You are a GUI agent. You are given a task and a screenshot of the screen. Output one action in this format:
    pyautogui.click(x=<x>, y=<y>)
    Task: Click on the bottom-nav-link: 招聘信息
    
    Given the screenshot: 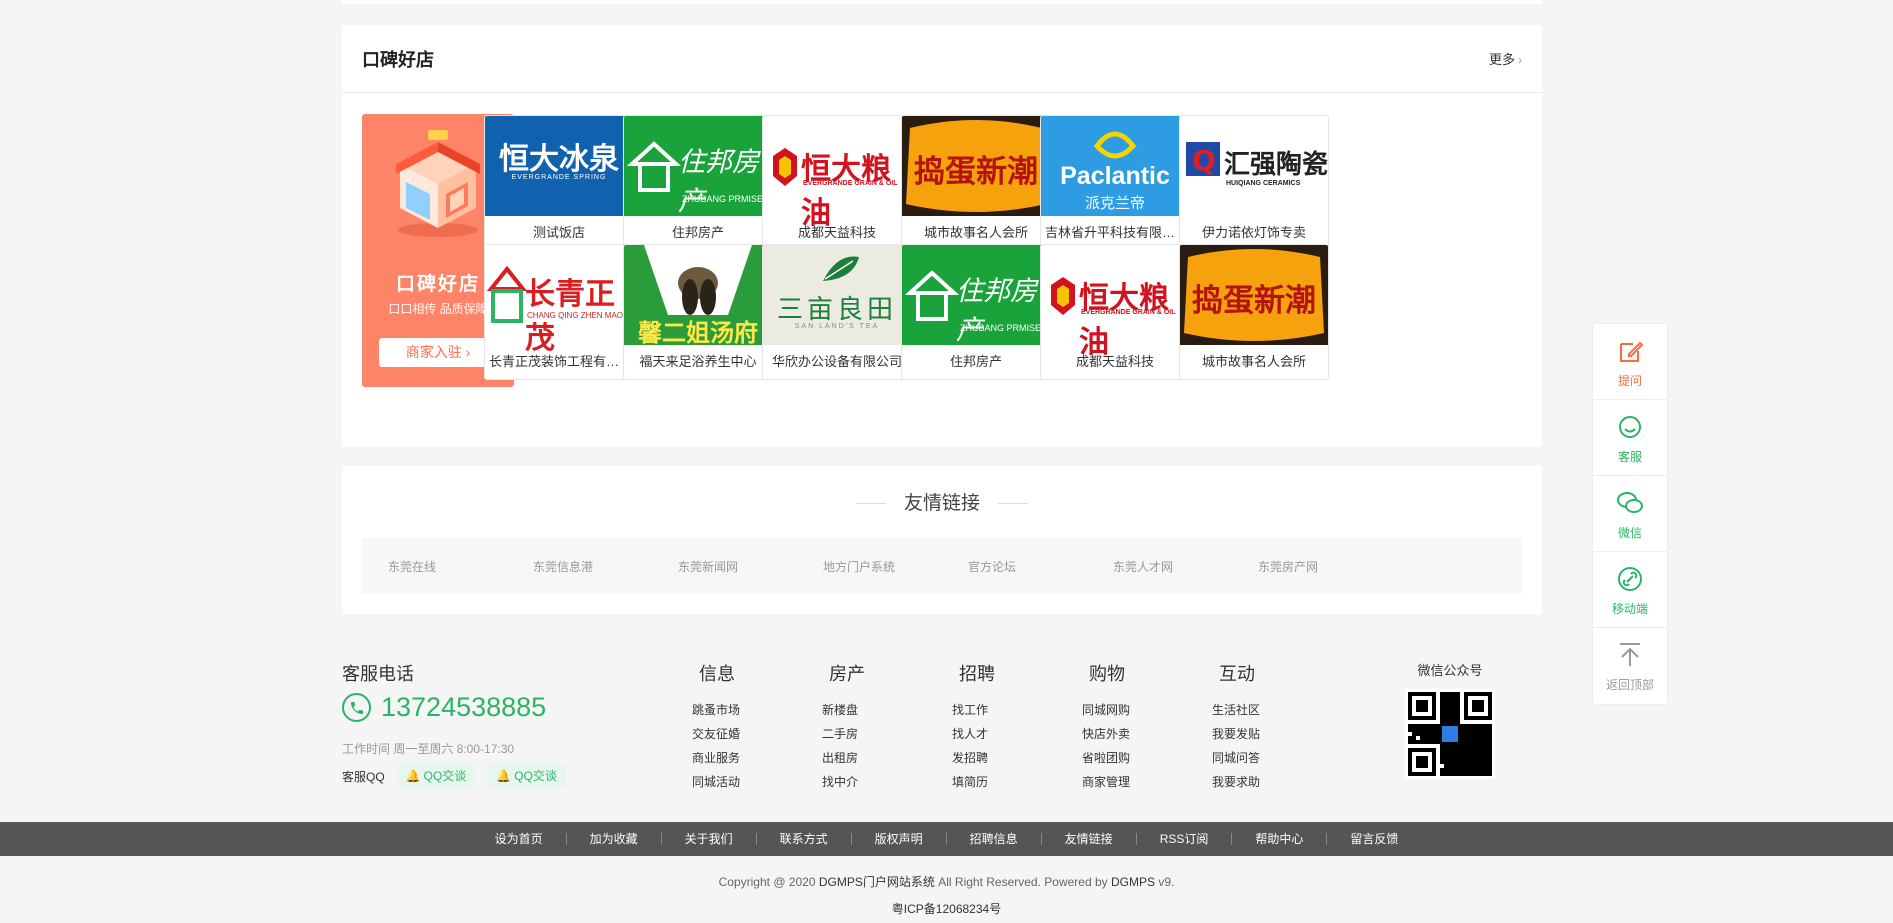 What is the action you would take?
    pyautogui.click(x=993, y=839)
    